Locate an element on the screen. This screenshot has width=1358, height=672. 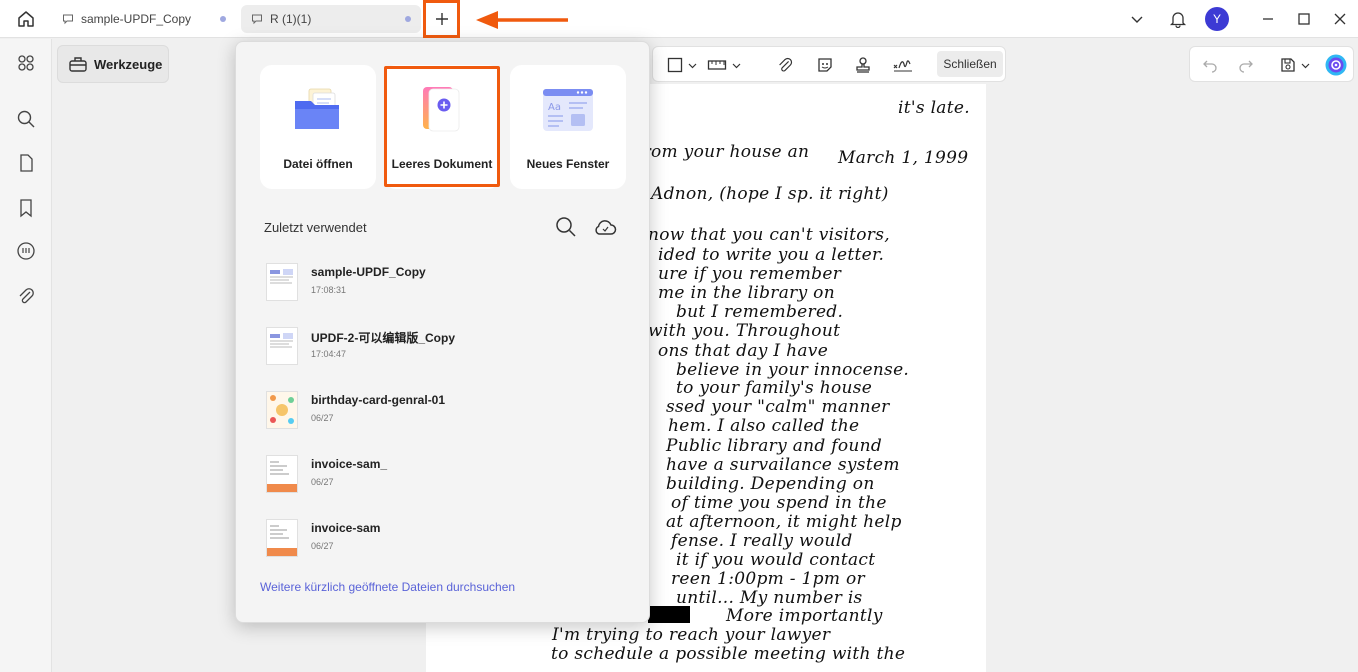
doc-line: March 1, 1999 is located at coordinates (903, 158).